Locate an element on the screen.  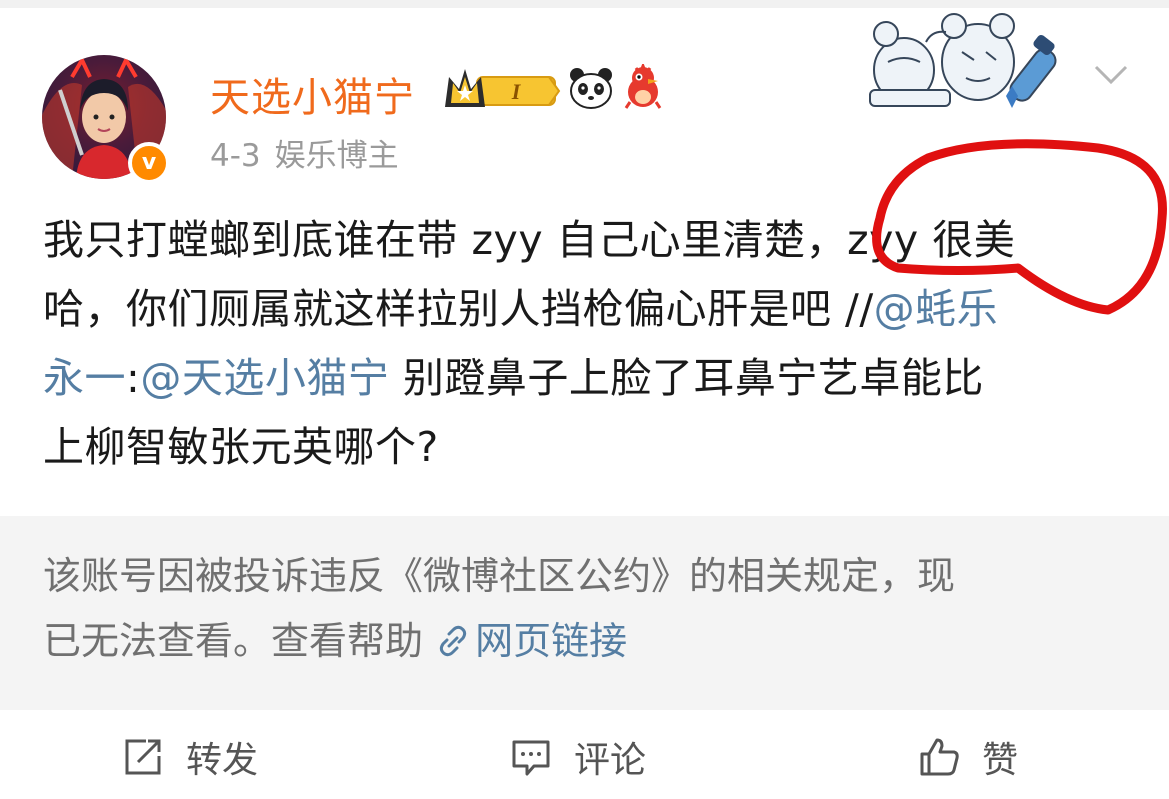
post-text-line-4: 上柳智敏张元英哪个? is located at coordinates (241, 447).